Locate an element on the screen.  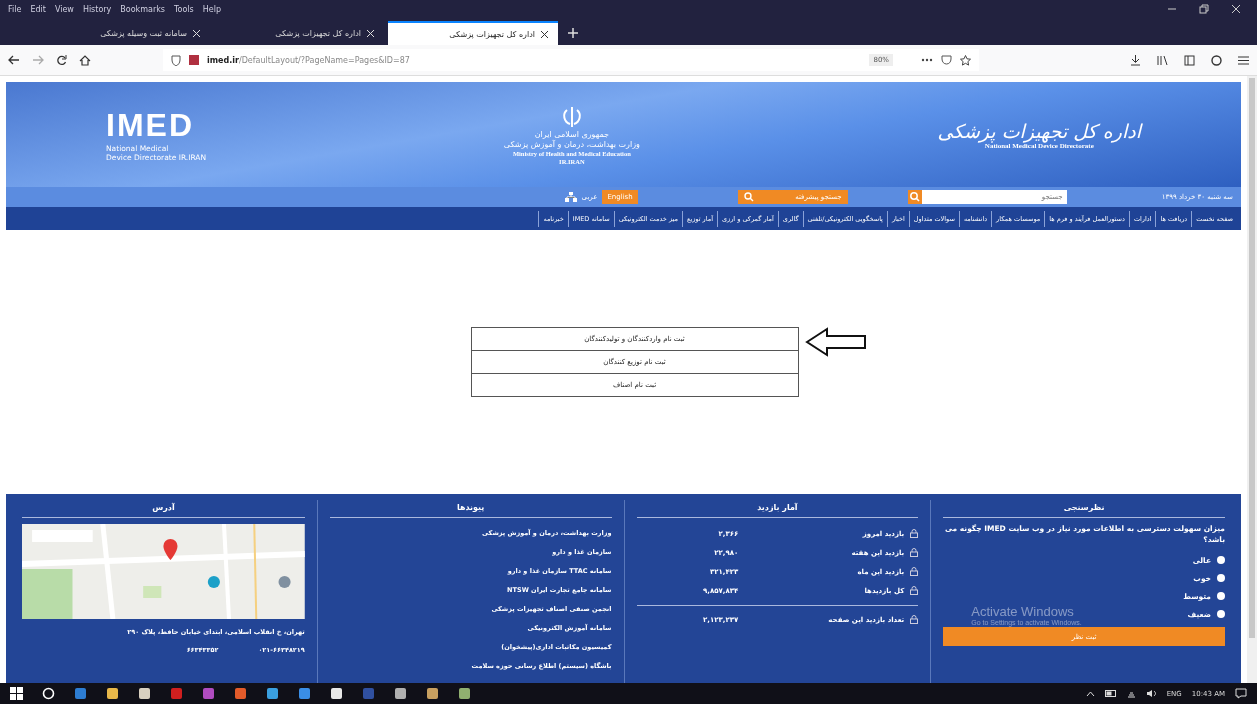
menu-icon is located at coordinates (1243, 60).